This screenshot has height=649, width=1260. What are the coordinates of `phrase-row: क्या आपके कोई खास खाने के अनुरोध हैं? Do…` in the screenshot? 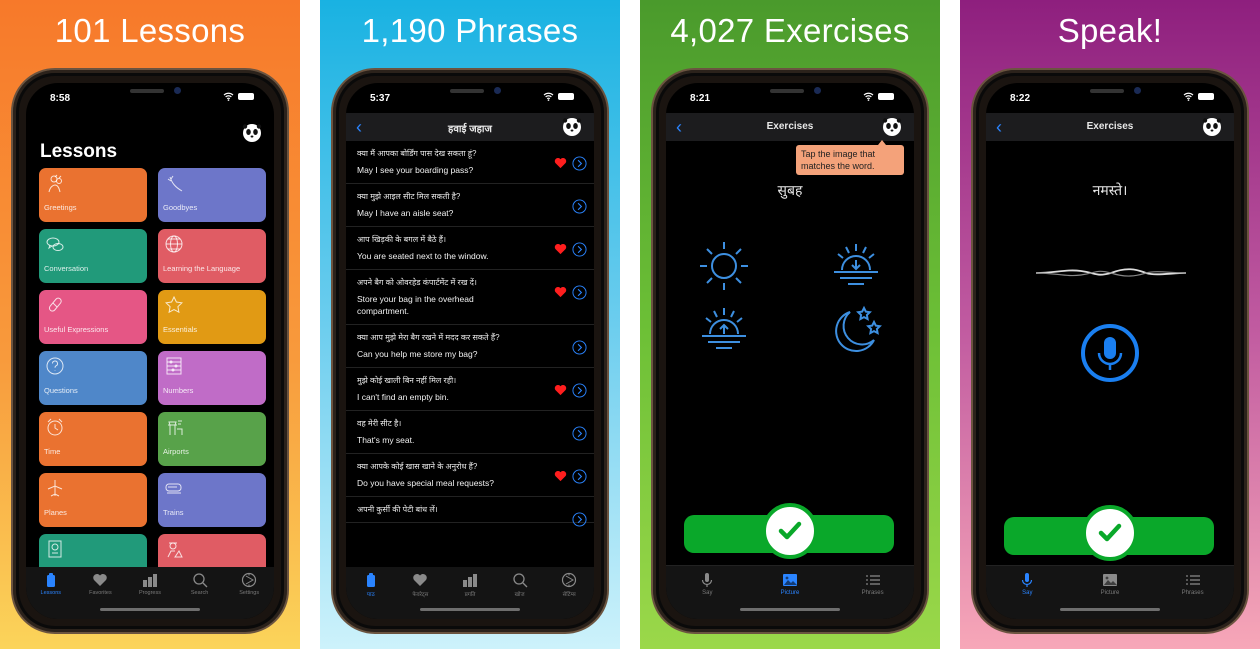 It's located at (470, 475).